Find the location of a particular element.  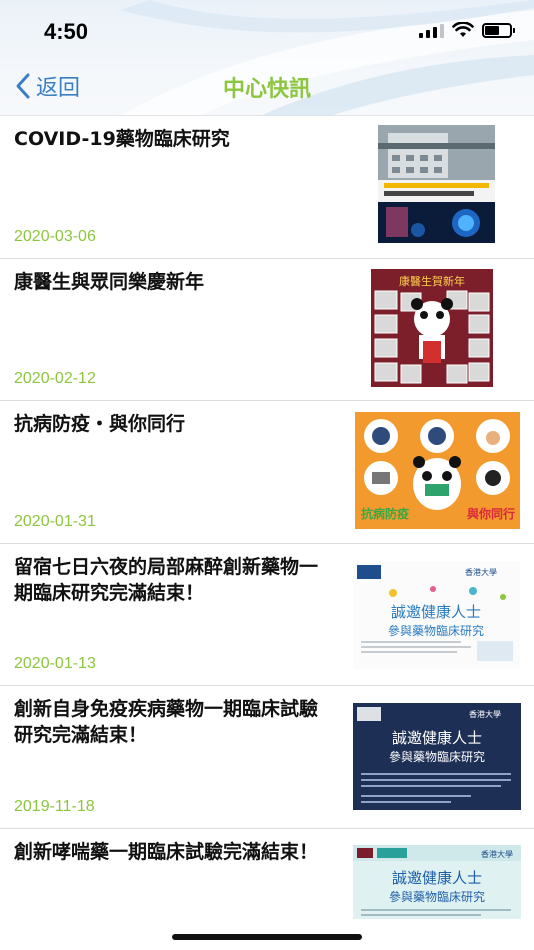

news-date: 2020-01-31 is located at coordinates (55, 521).